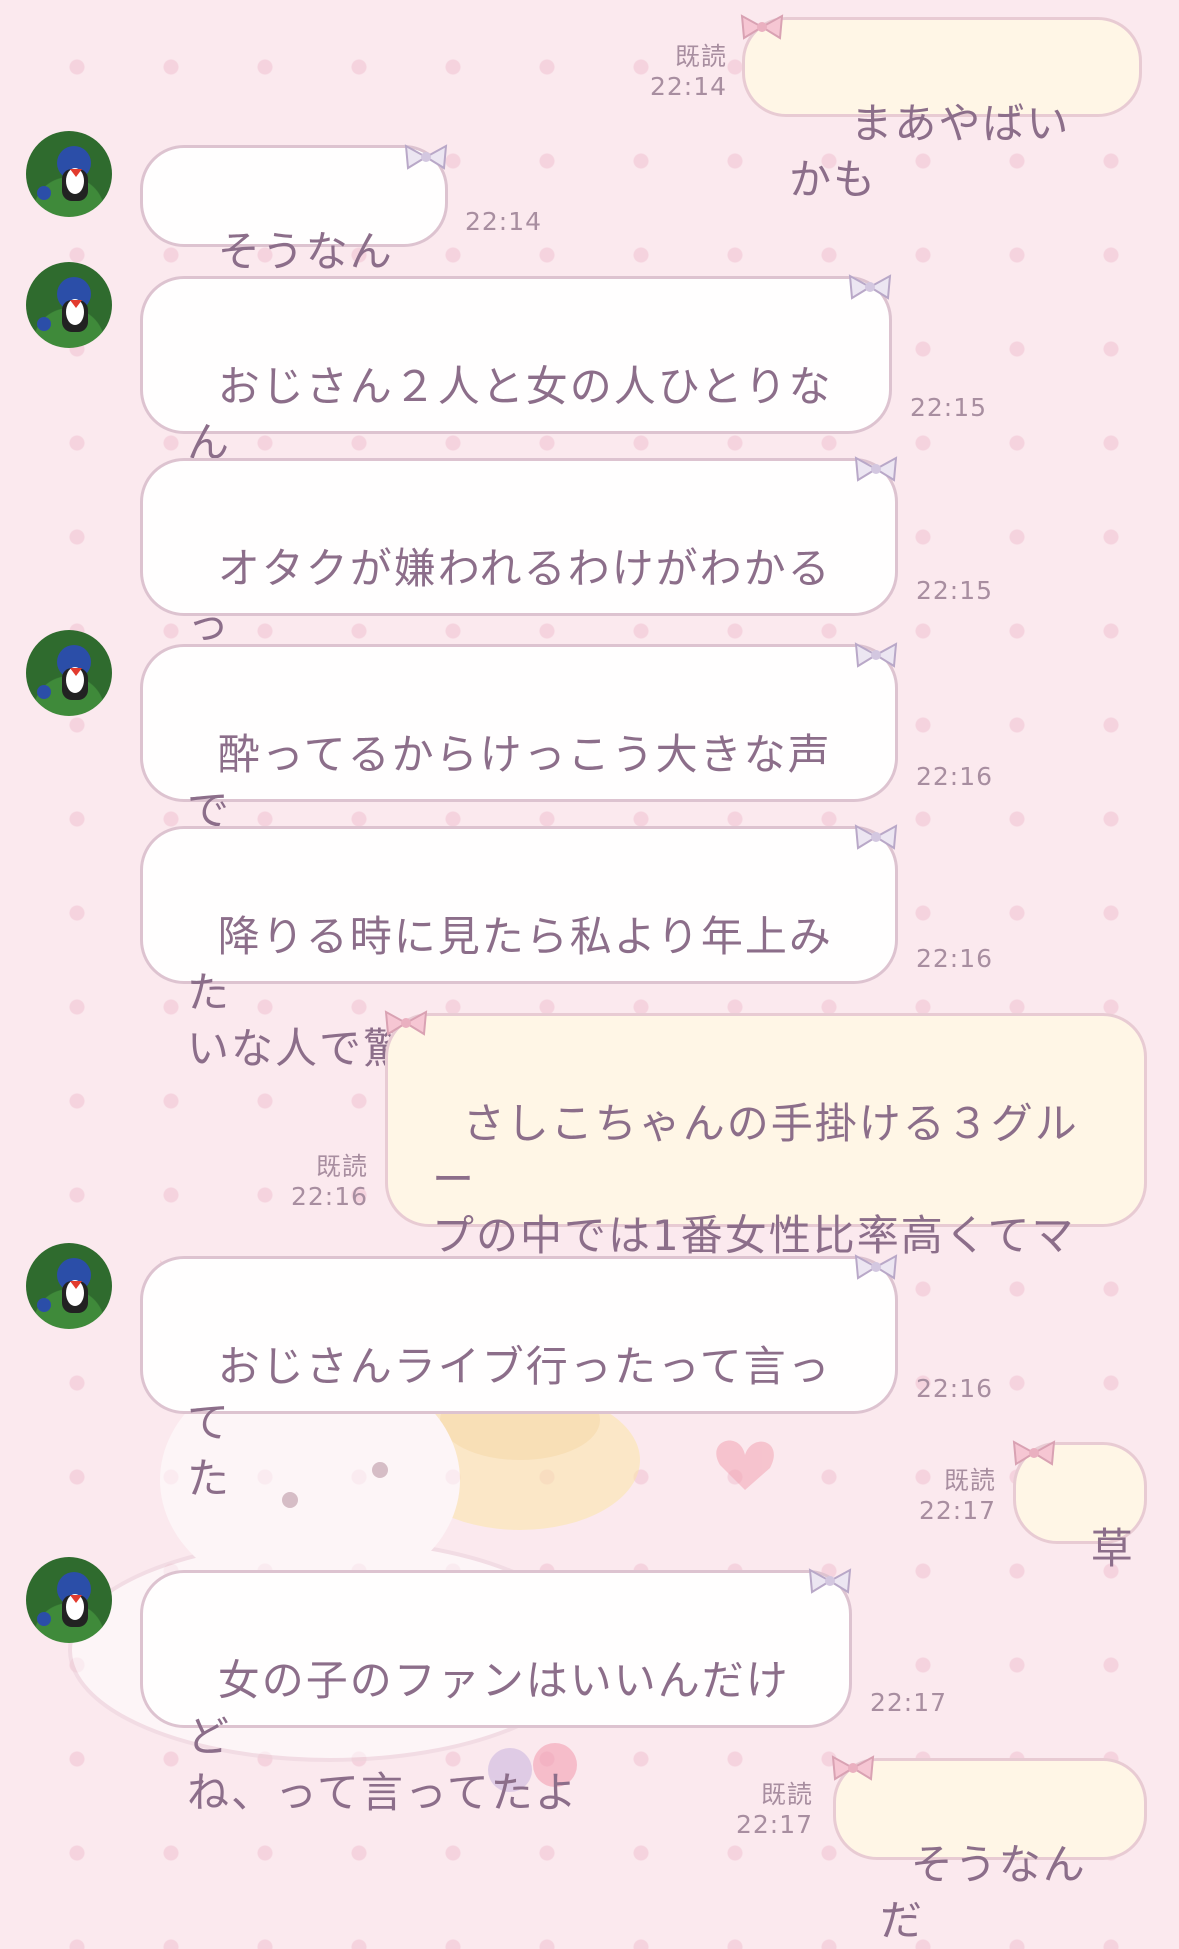 This screenshot has width=1179, height=1949. I want to click on message-bubble: まあやばいかも, so click(942, 110).